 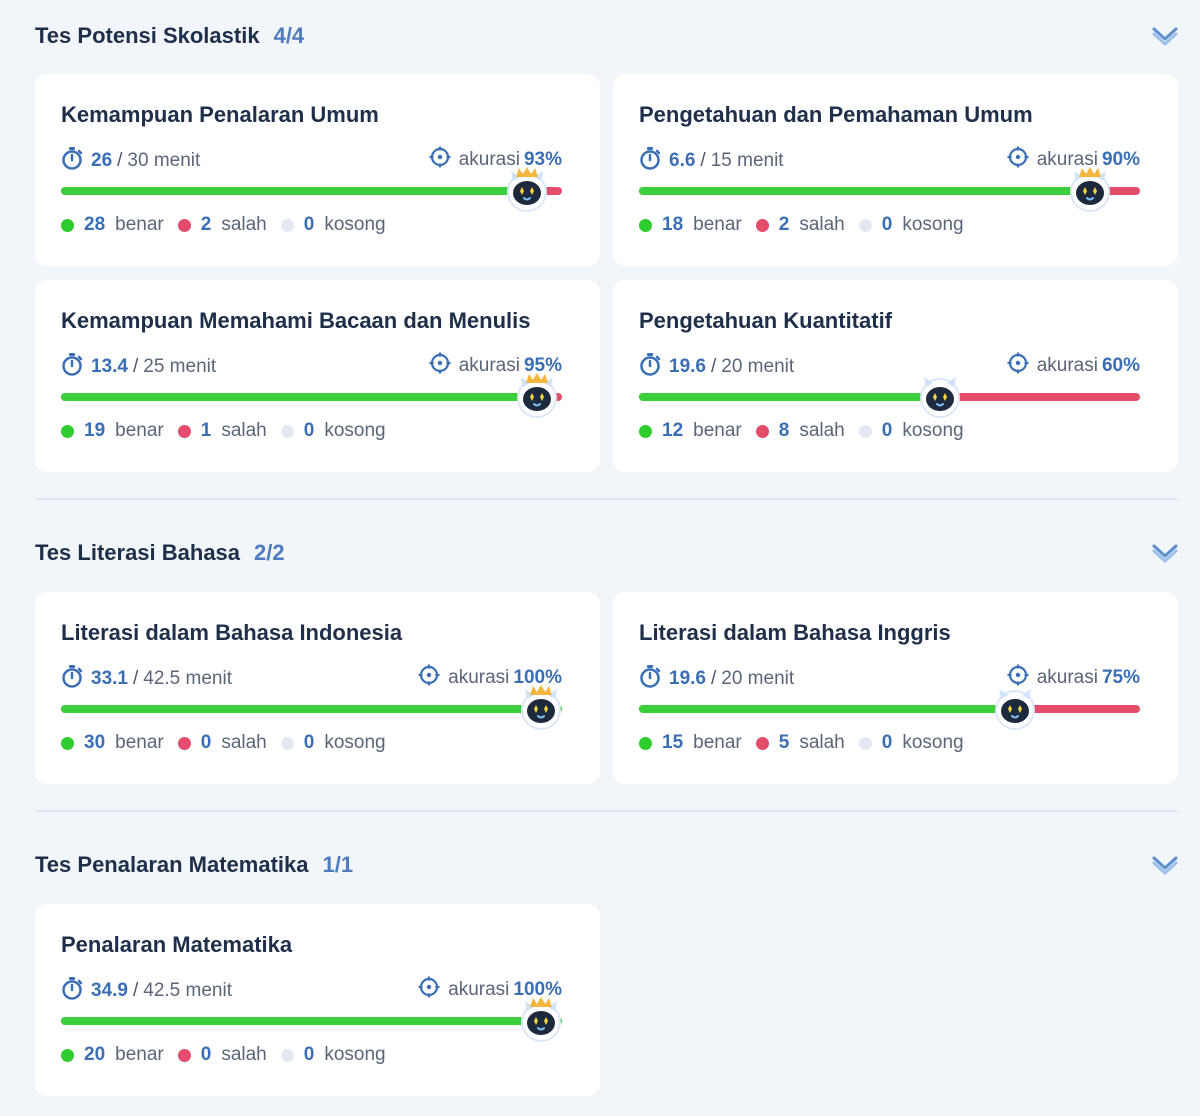 What do you see at coordinates (164, 160) in the screenshot?
I see `time-total: 30 menit` at bounding box center [164, 160].